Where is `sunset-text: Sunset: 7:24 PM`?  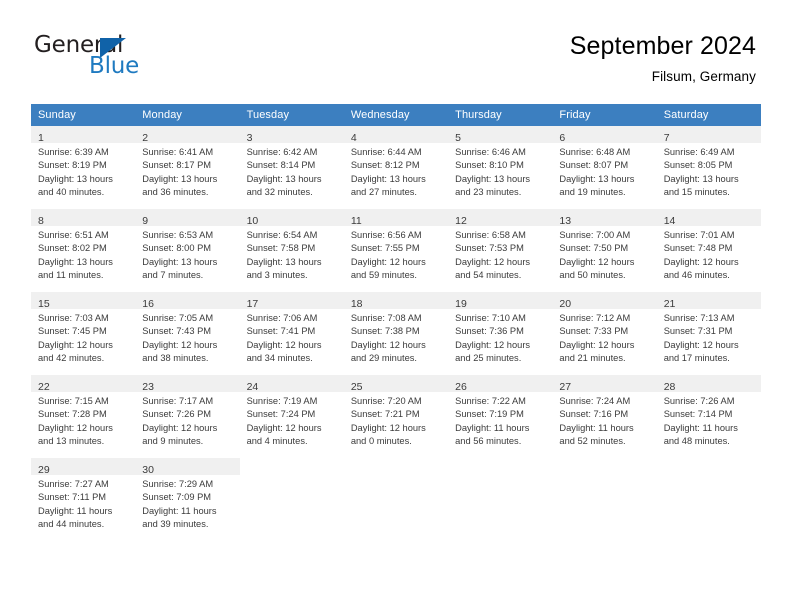 sunset-text: Sunset: 7:24 PM is located at coordinates (281, 414).